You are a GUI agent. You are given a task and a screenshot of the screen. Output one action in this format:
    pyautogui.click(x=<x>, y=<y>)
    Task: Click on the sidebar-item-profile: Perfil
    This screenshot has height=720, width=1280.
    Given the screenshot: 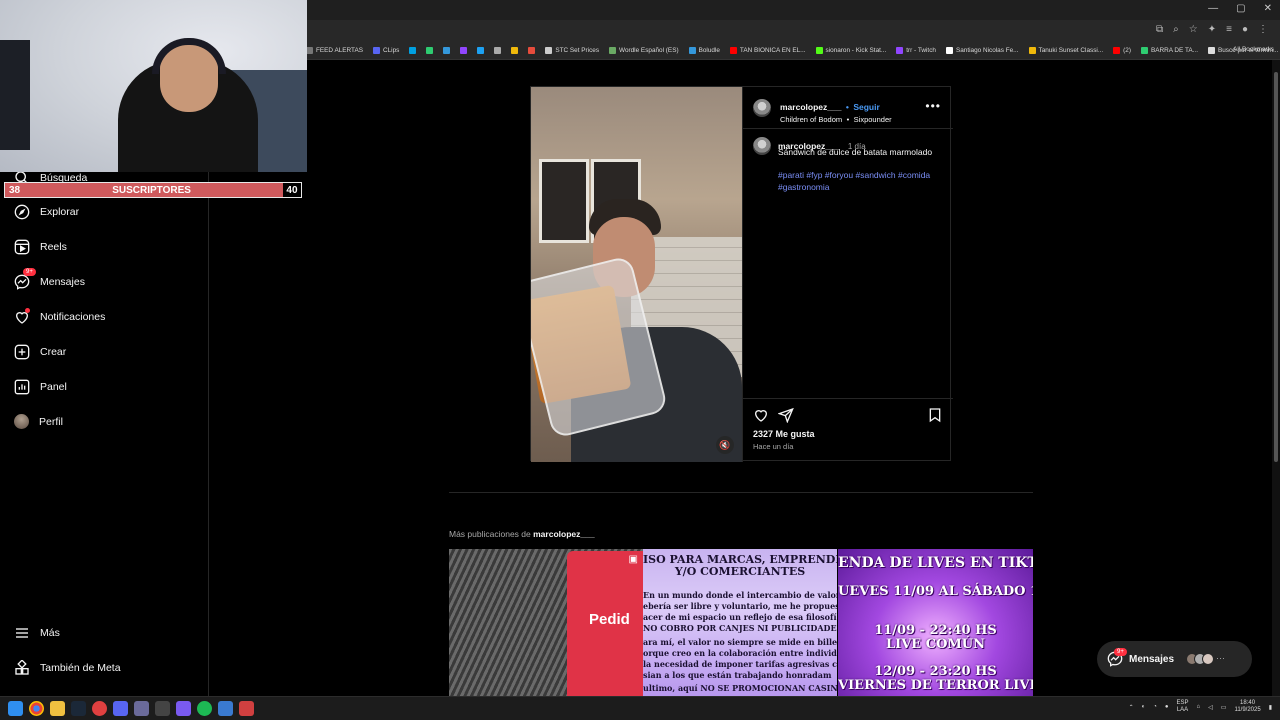 What is the action you would take?
    pyautogui.click(x=38, y=421)
    